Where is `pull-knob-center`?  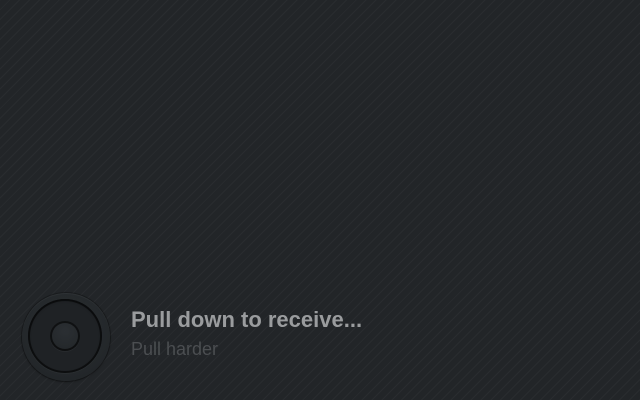 pull-knob-center is located at coordinates (65, 336).